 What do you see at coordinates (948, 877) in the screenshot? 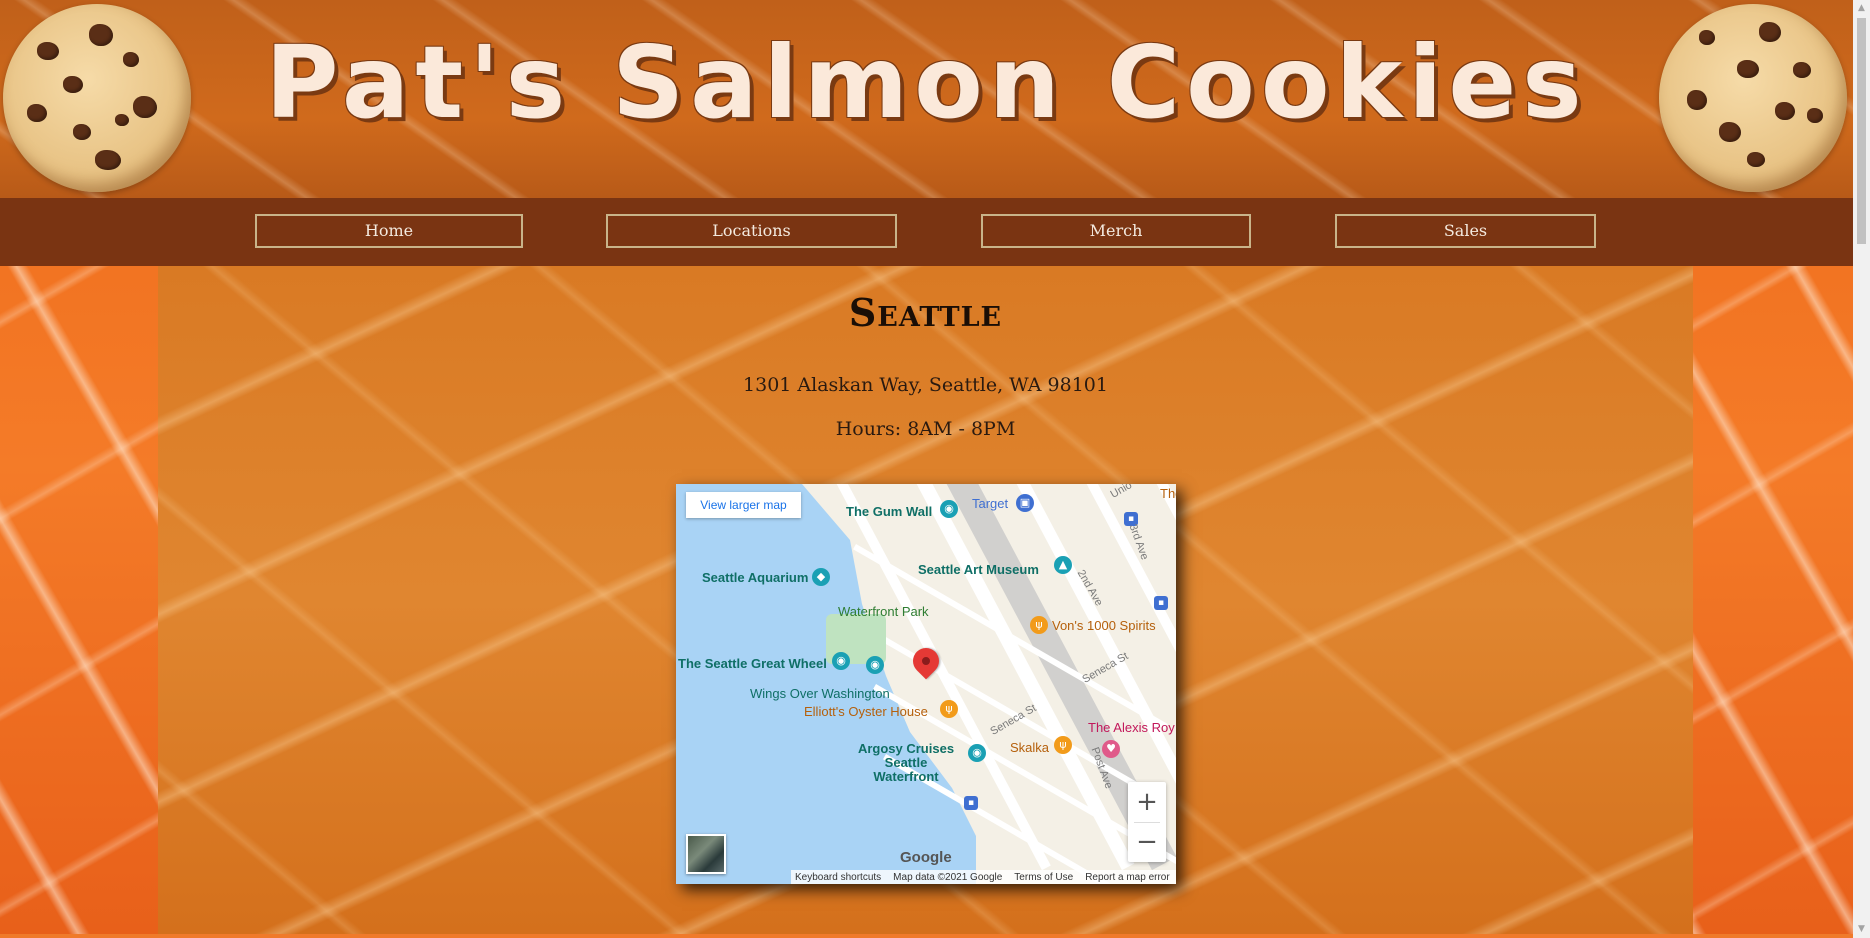
I see `map-data-text: Map data ©2021 Google` at bounding box center [948, 877].